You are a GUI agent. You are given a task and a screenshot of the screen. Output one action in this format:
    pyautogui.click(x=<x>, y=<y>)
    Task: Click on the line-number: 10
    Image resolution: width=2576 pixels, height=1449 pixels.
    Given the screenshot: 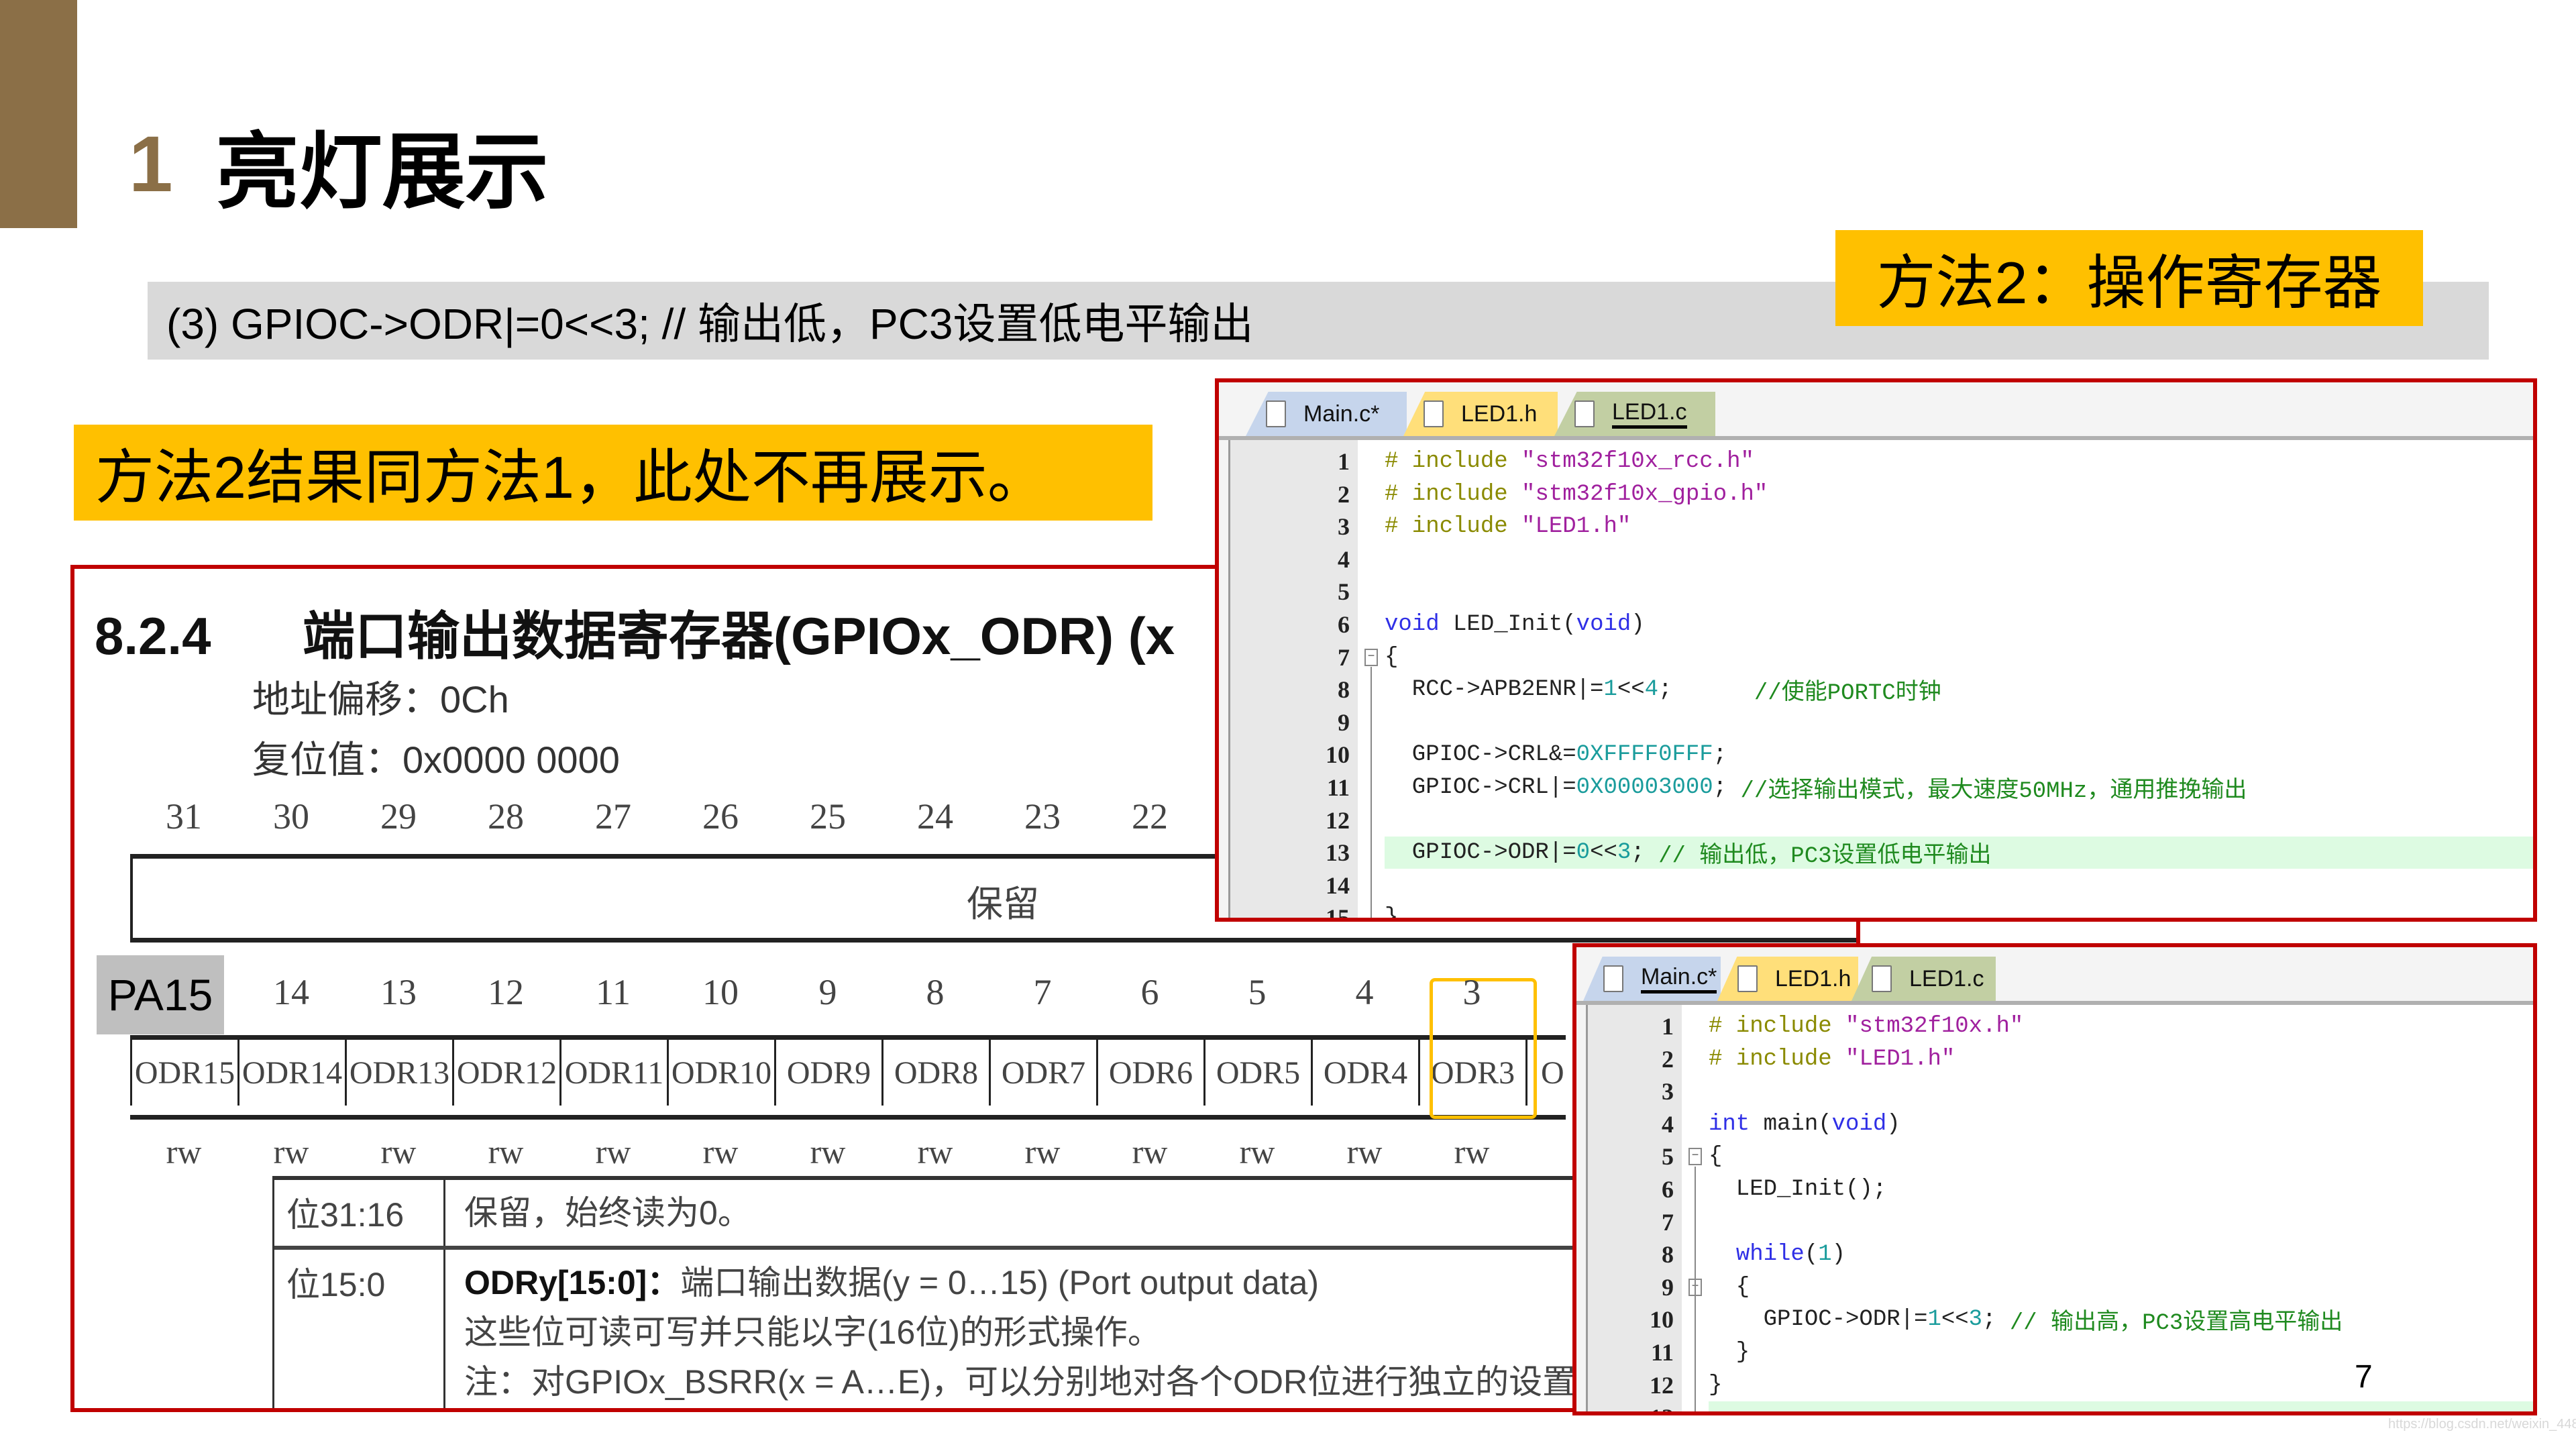 What is the action you would take?
    pyautogui.click(x=1338, y=755)
    